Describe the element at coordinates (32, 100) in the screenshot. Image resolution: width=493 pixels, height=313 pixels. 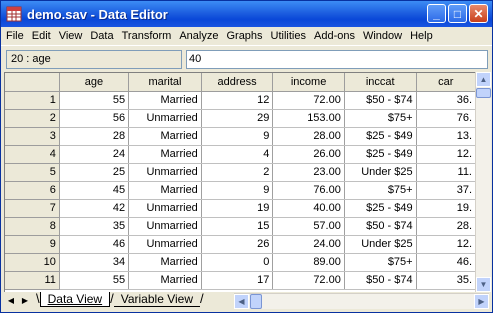
I see `row-number: 1` at that location.